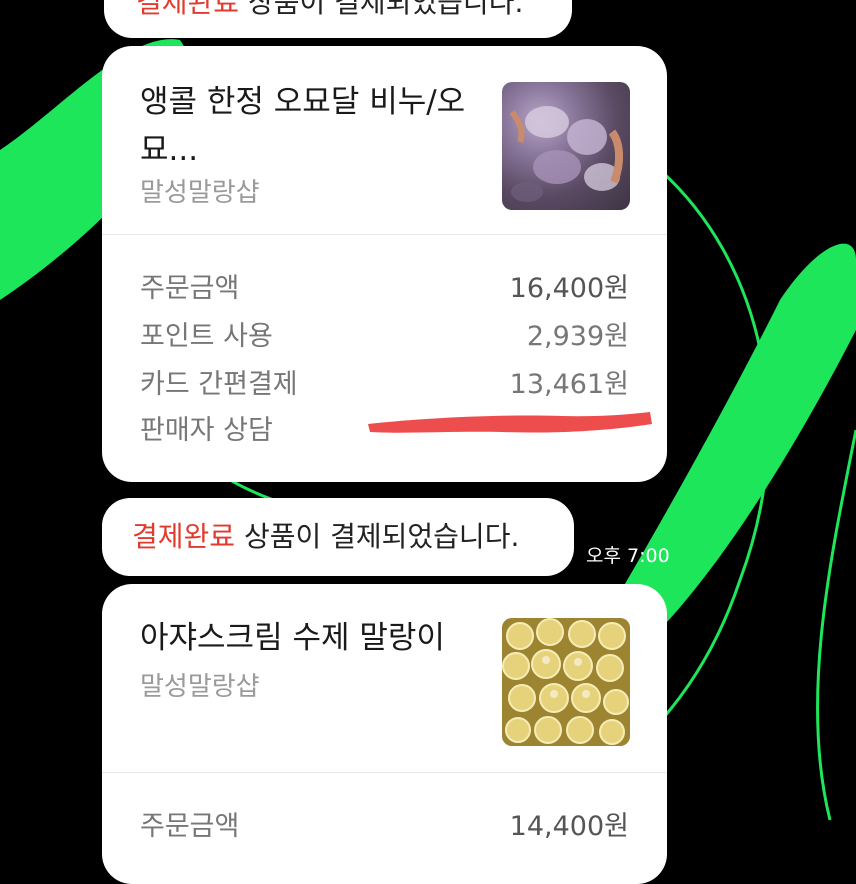  What do you see at coordinates (569, 384) in the screenshot?
I see `card-payment-value: 13,461원` at bounding box center [569, 384].